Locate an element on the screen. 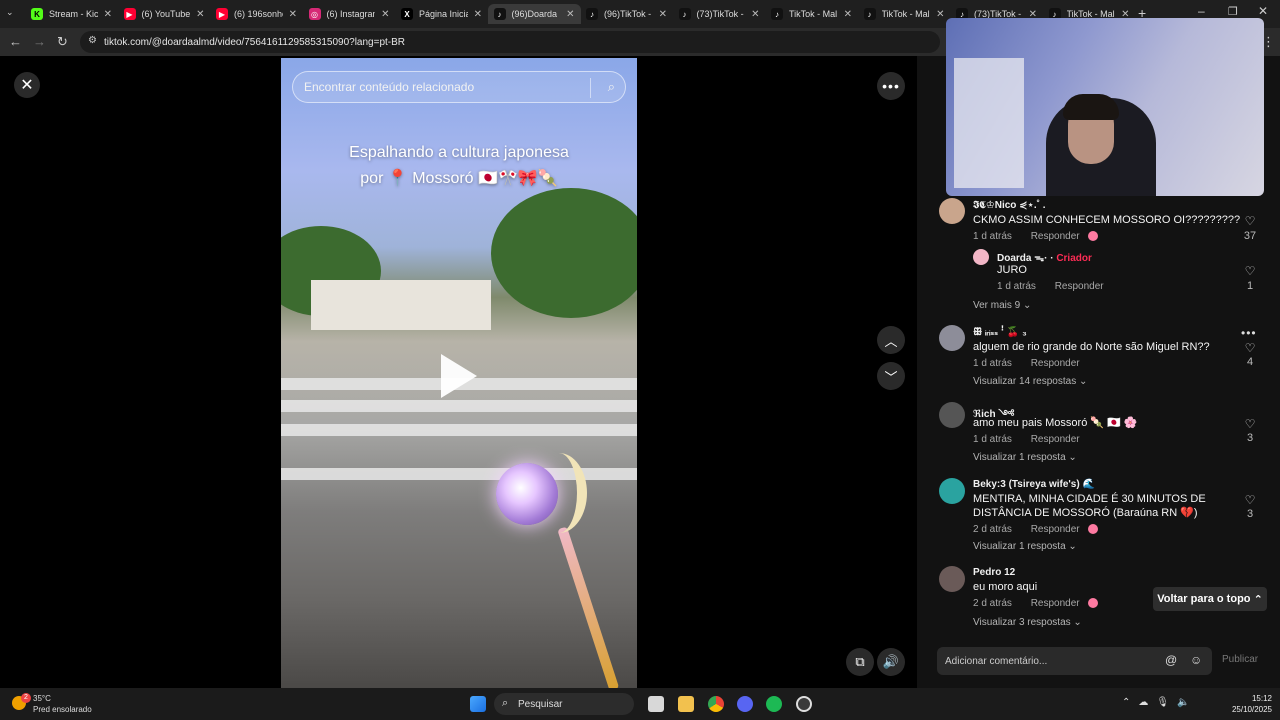  caption-line-1: Espalhando a cultura japonesa is located at coordinates (459, 152).